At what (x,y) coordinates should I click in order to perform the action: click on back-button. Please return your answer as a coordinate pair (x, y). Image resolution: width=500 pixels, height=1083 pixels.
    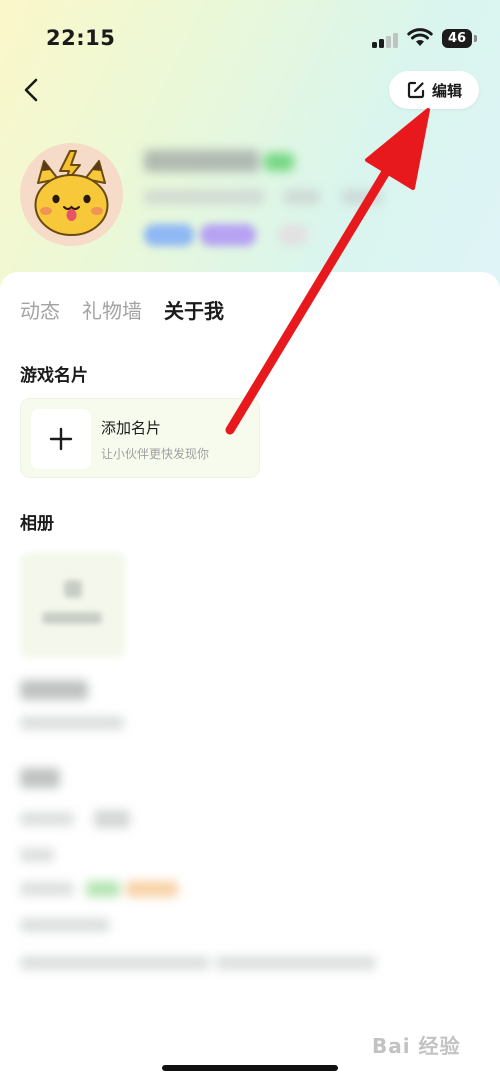
    Looking at the image, I should click on (32, 90).